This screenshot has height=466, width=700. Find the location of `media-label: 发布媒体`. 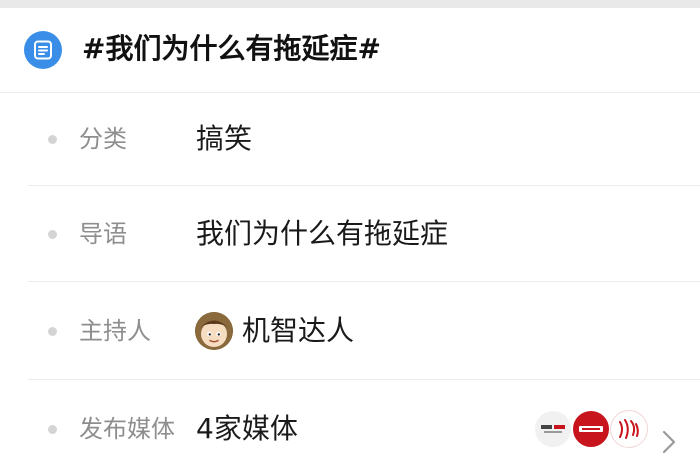

media-label: 发布媒体 is located at coordinates (127, 429).